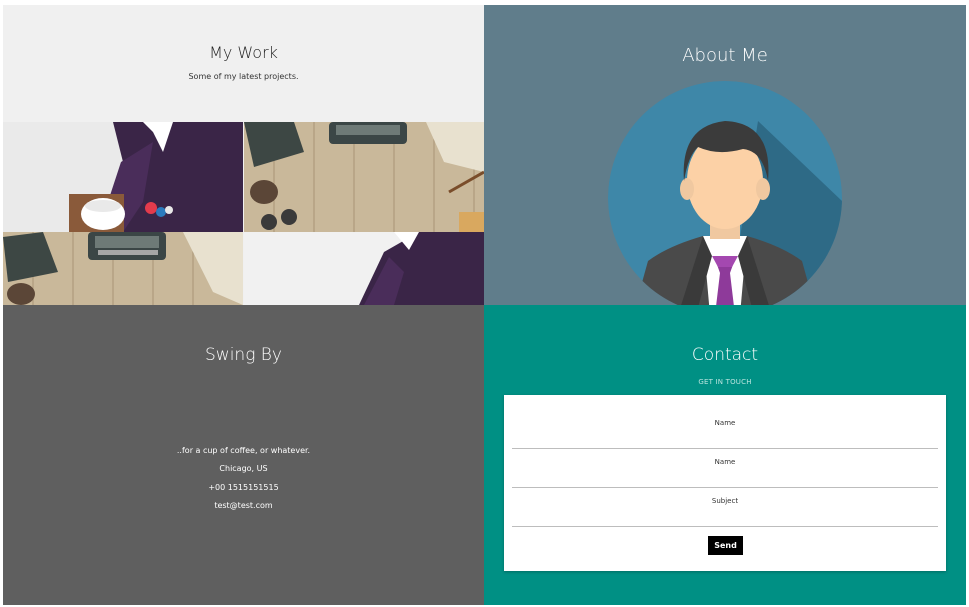 This screenshot has height=607, width=969. I want to click on contact-subtitle: GET IN TOUCH, so click(725, 382).